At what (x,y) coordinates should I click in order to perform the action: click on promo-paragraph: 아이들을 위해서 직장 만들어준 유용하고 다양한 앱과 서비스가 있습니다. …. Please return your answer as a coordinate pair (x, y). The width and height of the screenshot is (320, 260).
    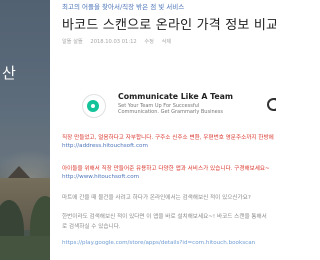
    Looking at the image, I should click on (166, 169).